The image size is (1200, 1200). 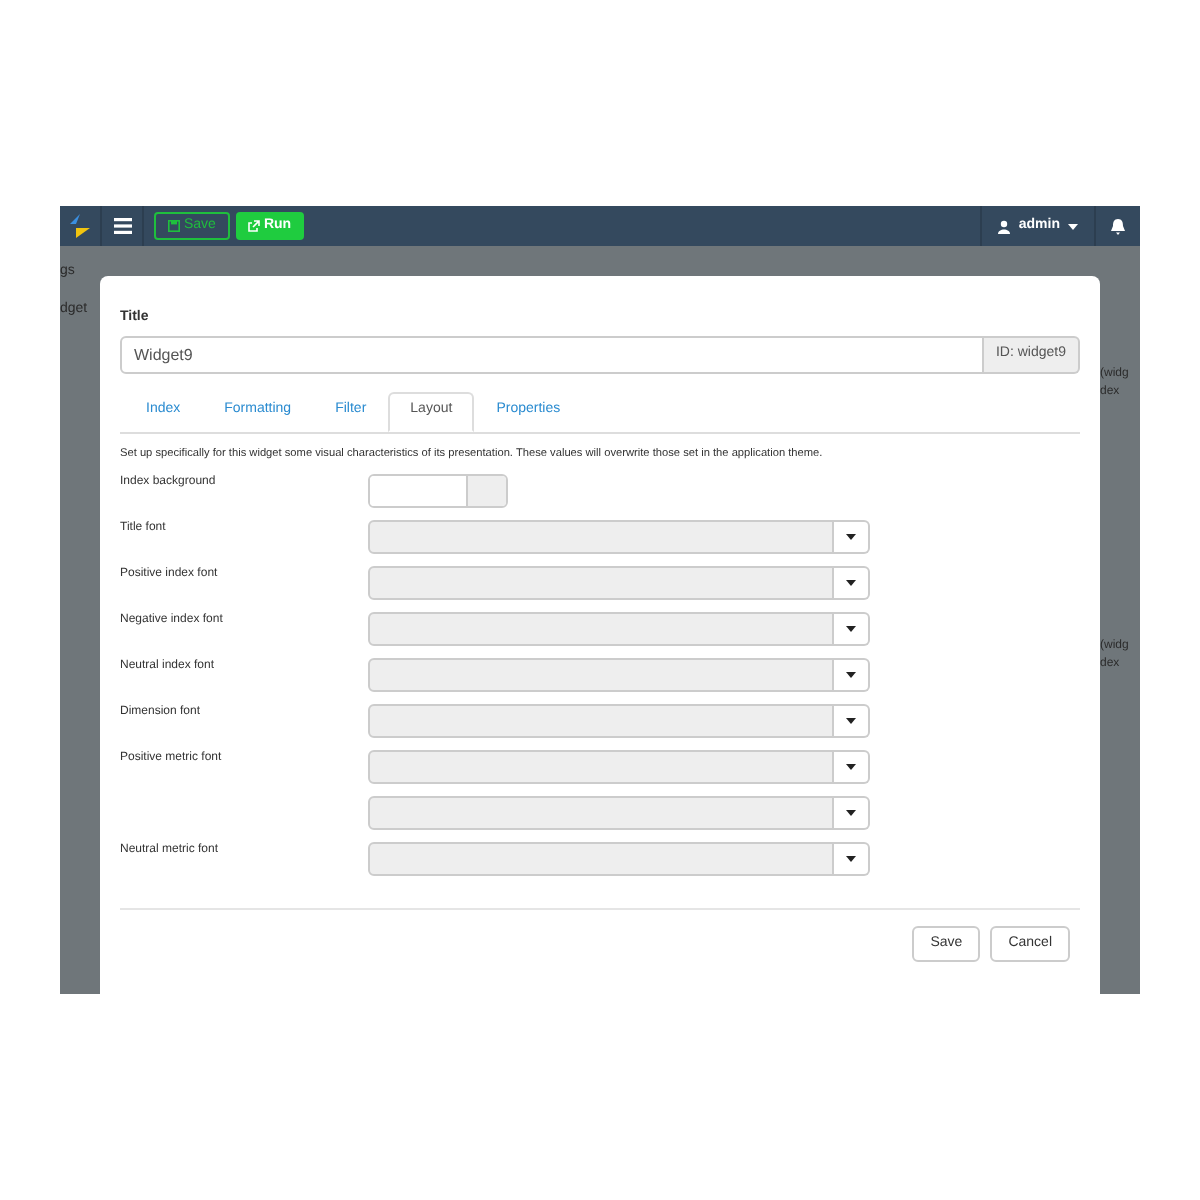 I want to click on logo-icon, so click(x=80, y=226).